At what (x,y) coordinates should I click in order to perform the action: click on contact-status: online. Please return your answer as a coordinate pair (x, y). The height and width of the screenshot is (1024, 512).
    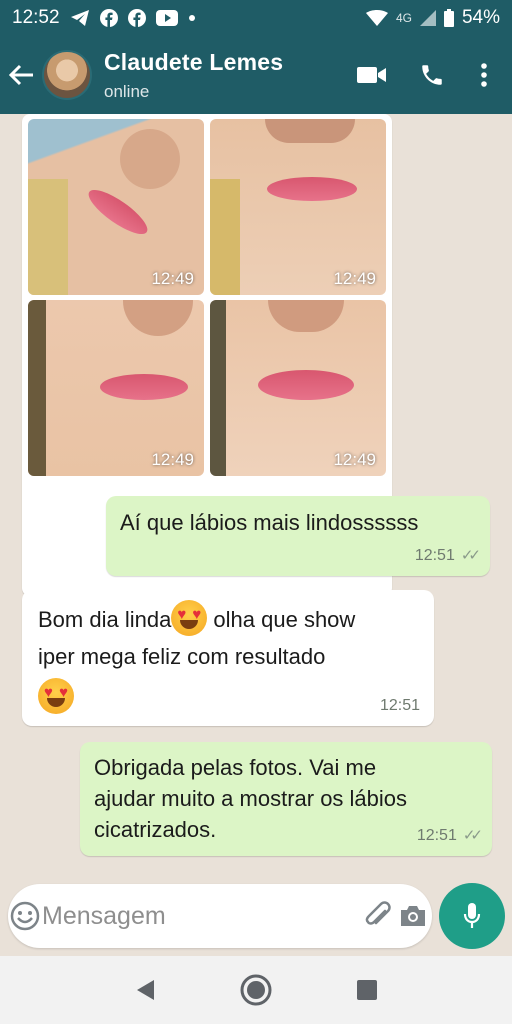
    Looking at the image, I should click on (127, 91).